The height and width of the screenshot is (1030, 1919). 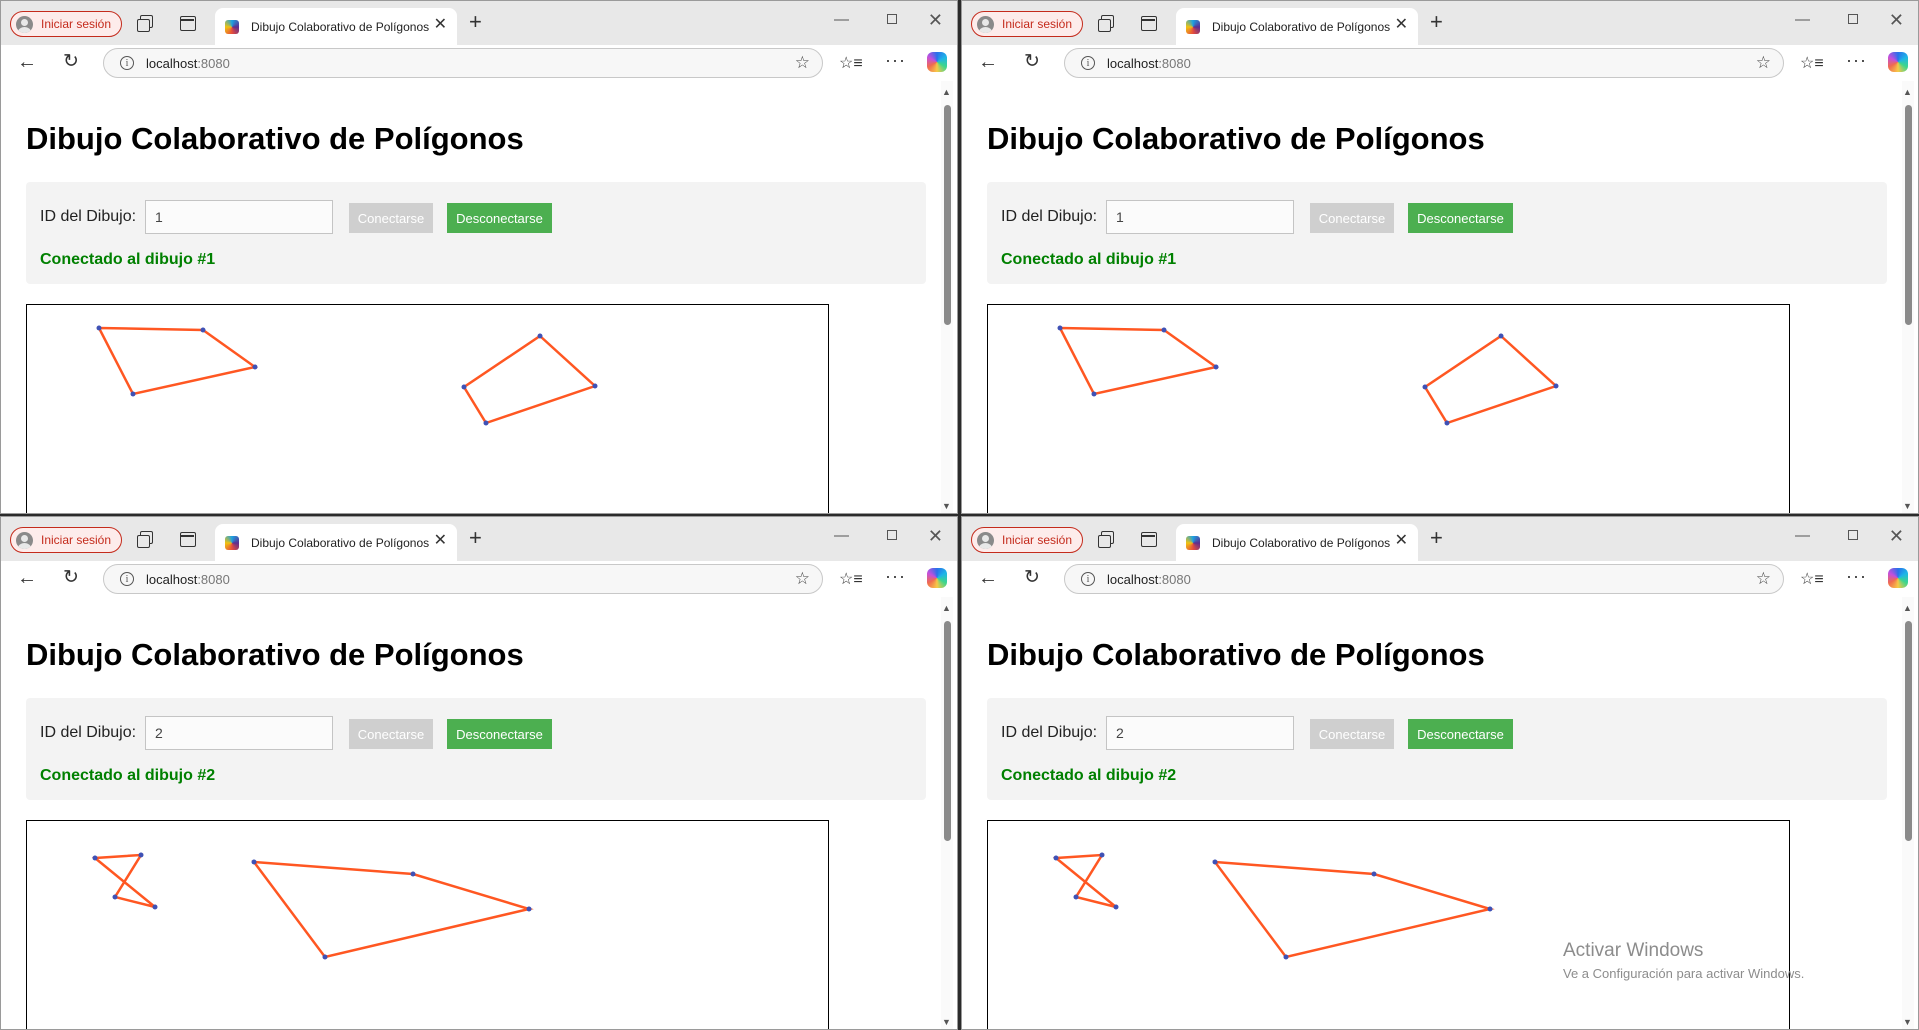 I want to click on browser-tab: Dibujo Colaborativo de Polígonos ✕, so click(x=336, y=542).